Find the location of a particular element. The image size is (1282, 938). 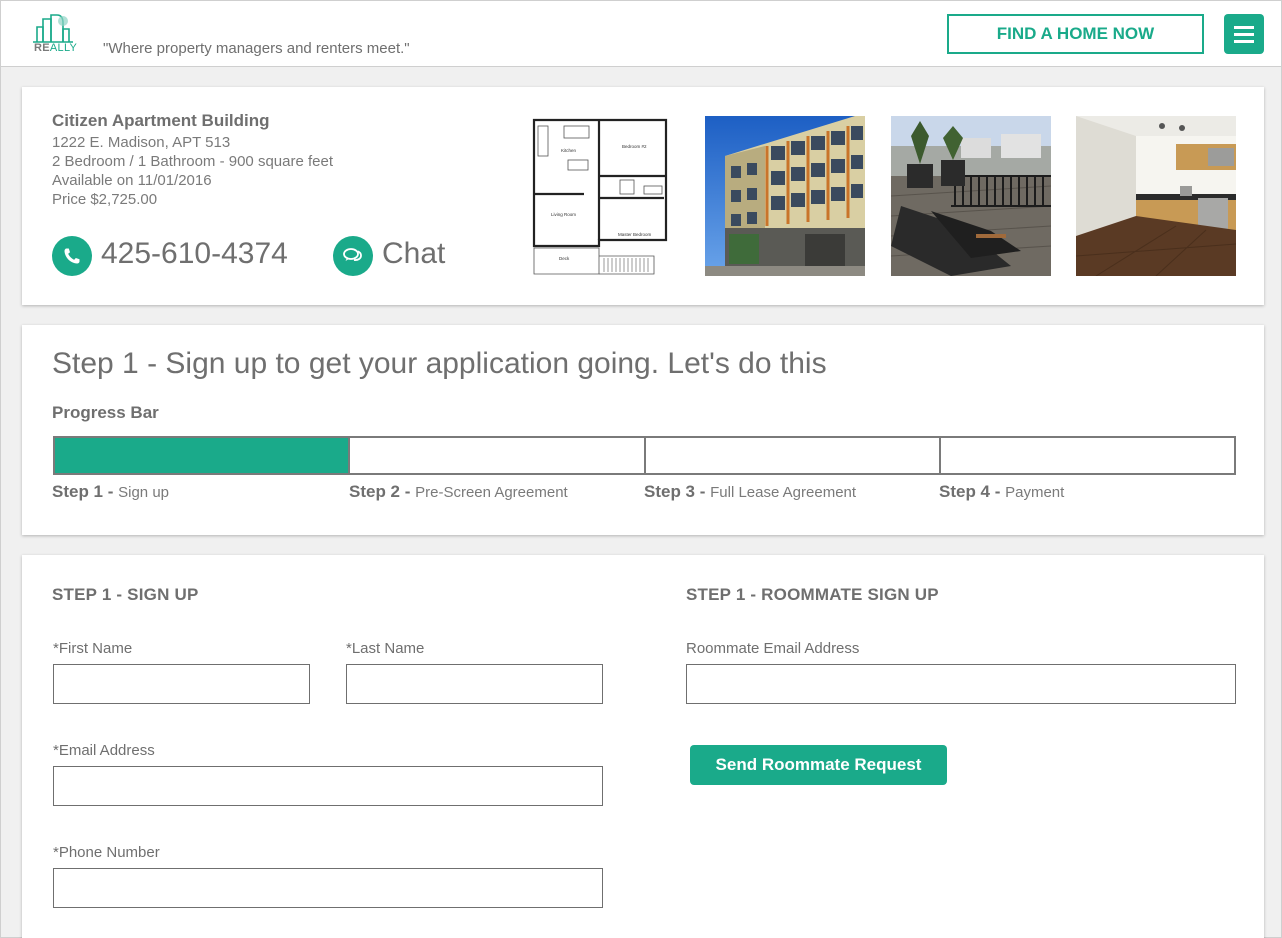

step-label-3: Step 3 - Full Lease Agreement is located at coordinates (750, 491).